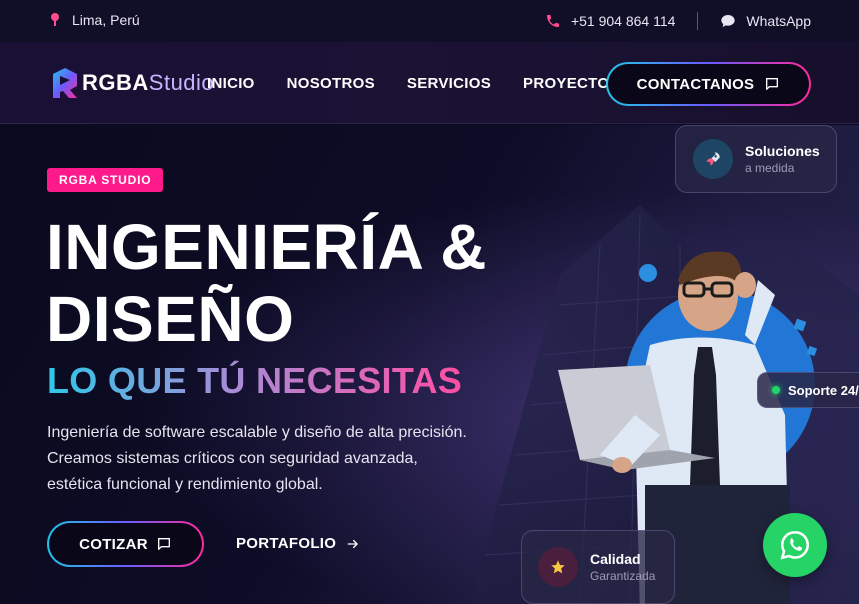  I want to click on nav-links: INICIO NOSOTROS SERVICIOS PROYECTOS, so click(413, 83).